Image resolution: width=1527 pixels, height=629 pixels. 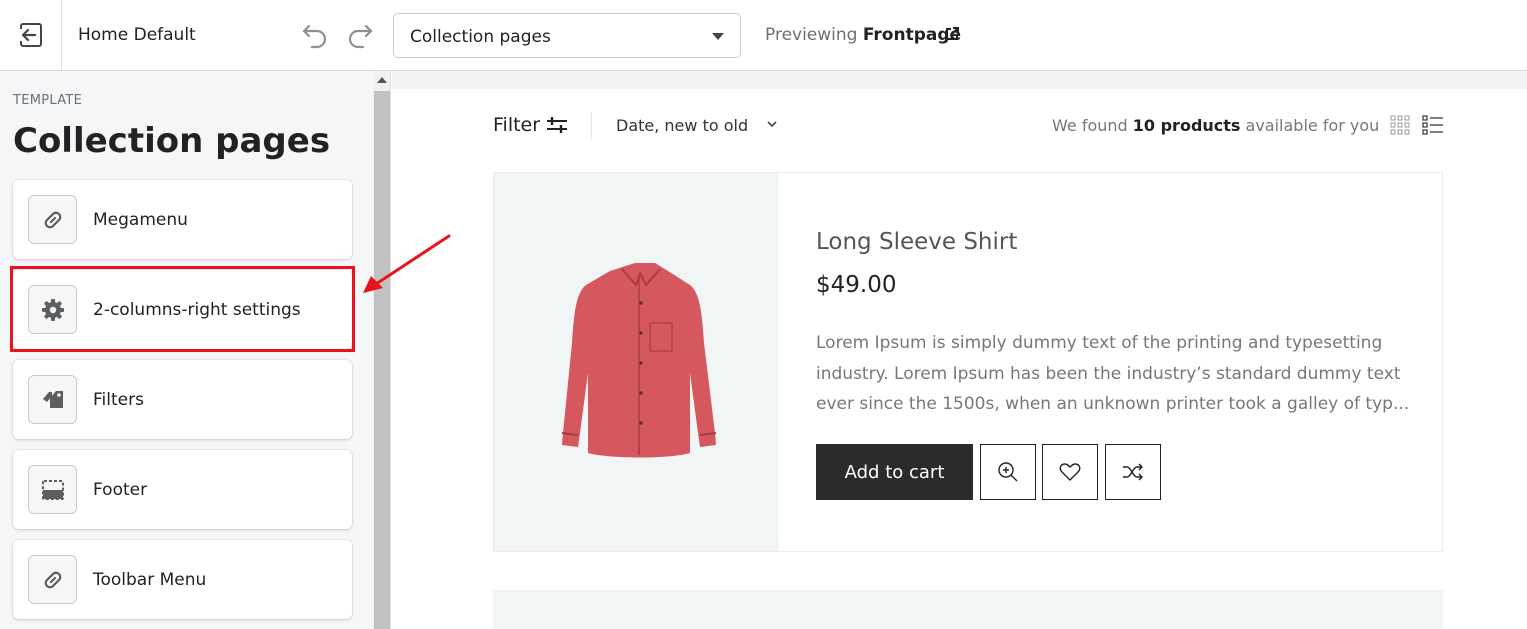 I want to click on preview-top-strip, so click(x=959, y=80).